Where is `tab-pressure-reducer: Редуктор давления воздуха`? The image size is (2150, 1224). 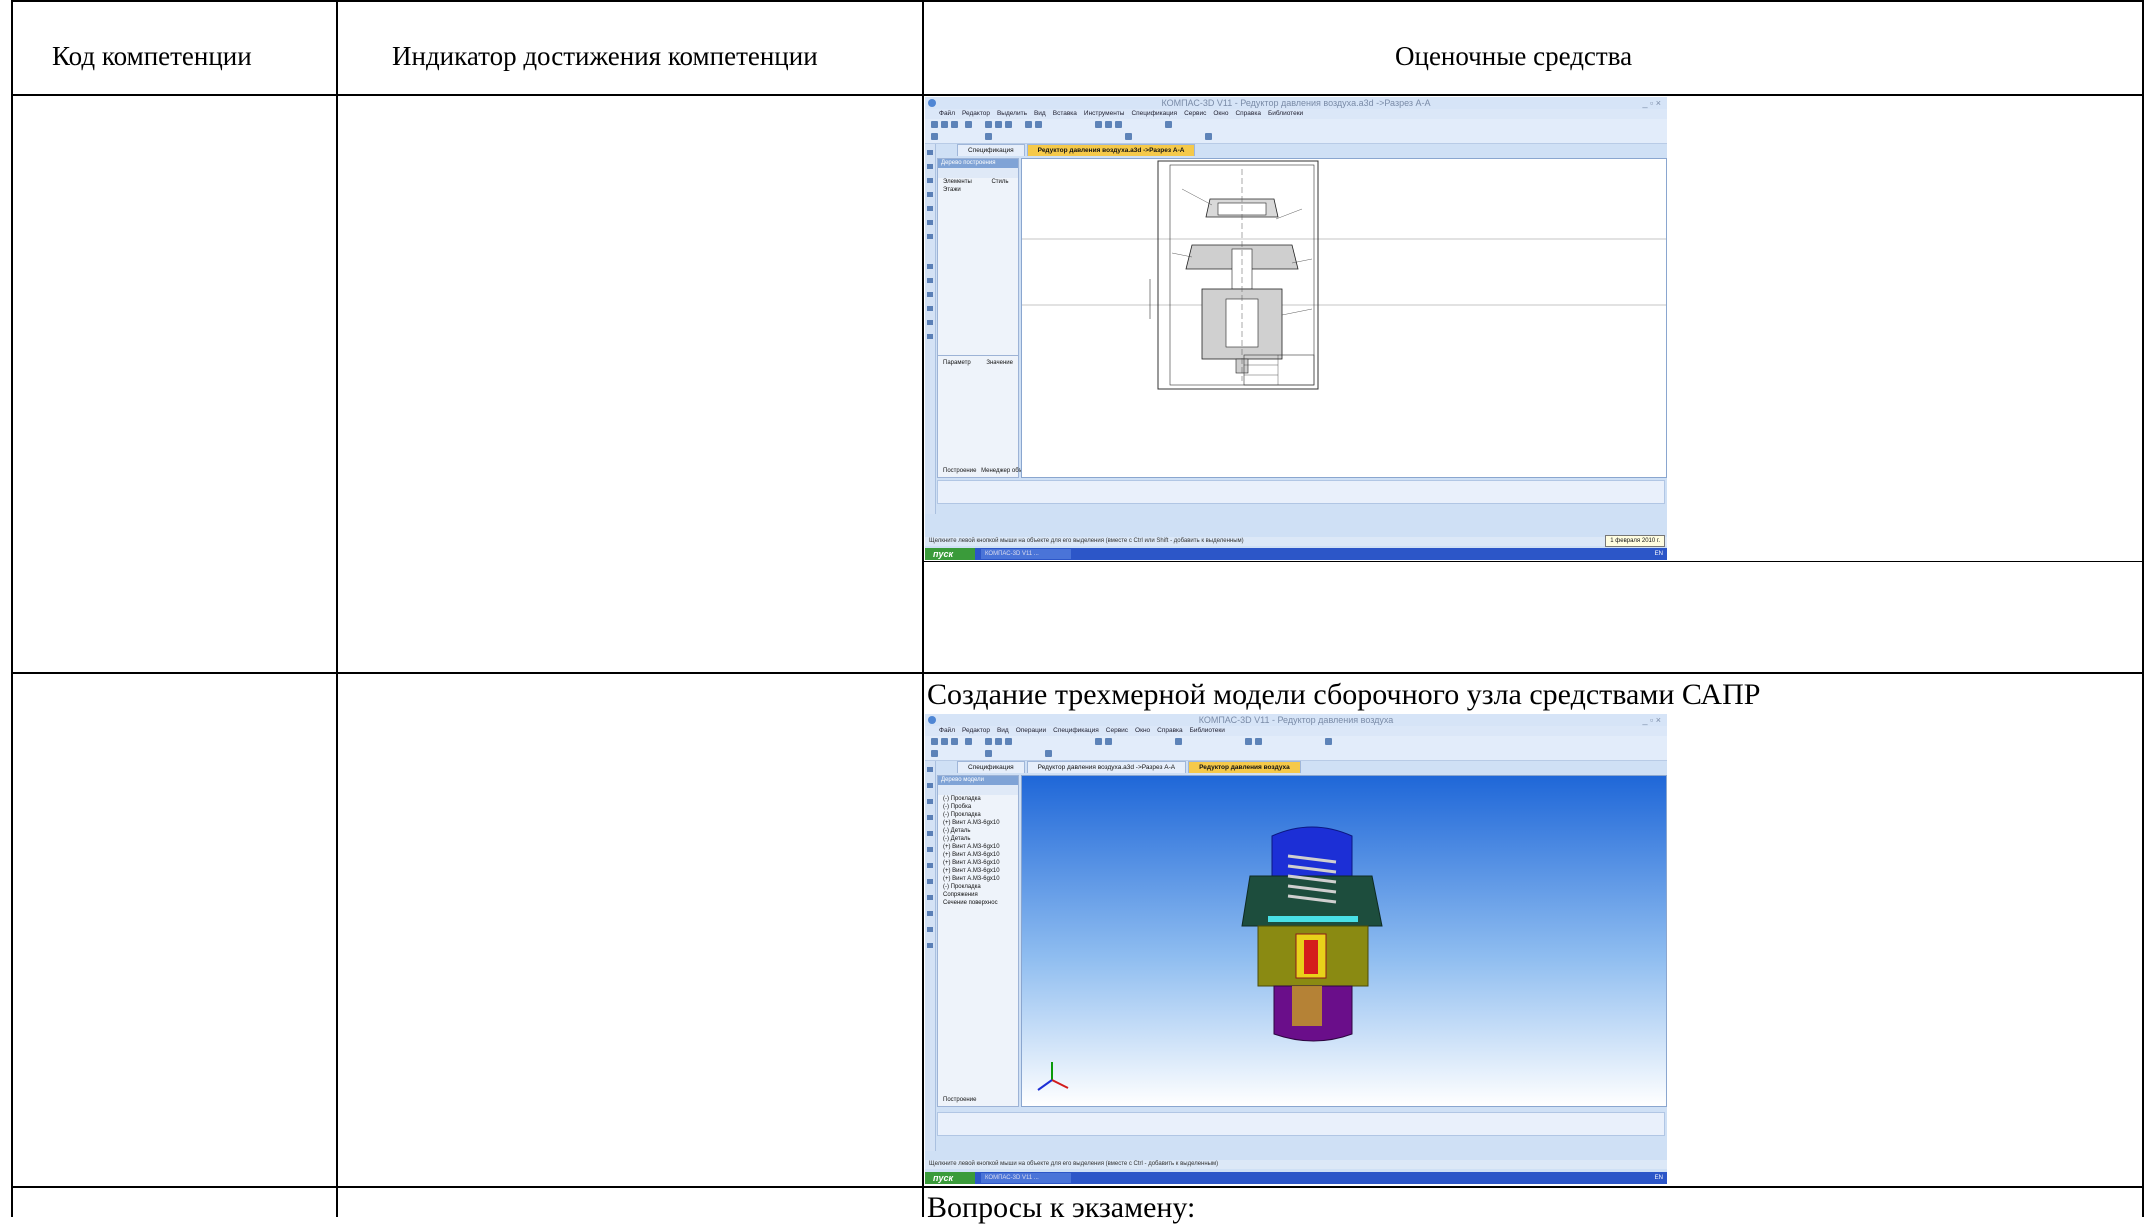
tab-pressure-reducer: Редуктор давления воздуха is located at coordinates (1244, 767).